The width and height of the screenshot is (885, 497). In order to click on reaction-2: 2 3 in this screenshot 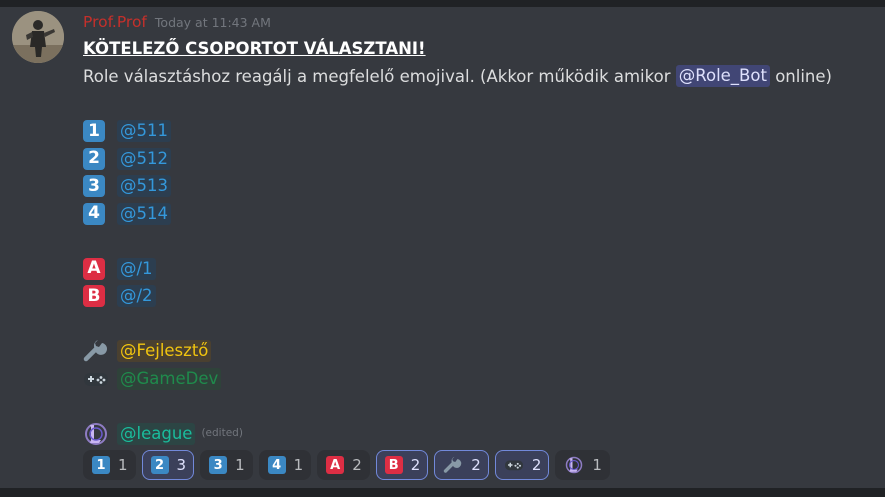, I will do `click(168, 465)`.